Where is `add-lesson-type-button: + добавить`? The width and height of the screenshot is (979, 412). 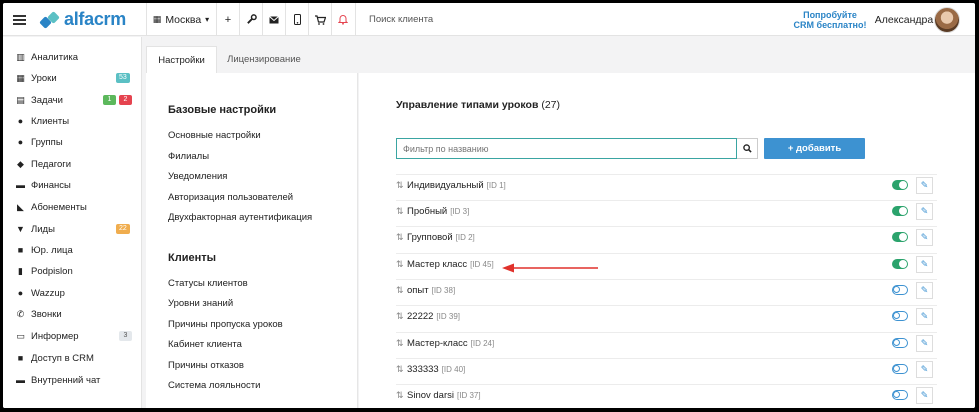
add-lesson-type-button: + добавить is located at coordinates (814, 148).